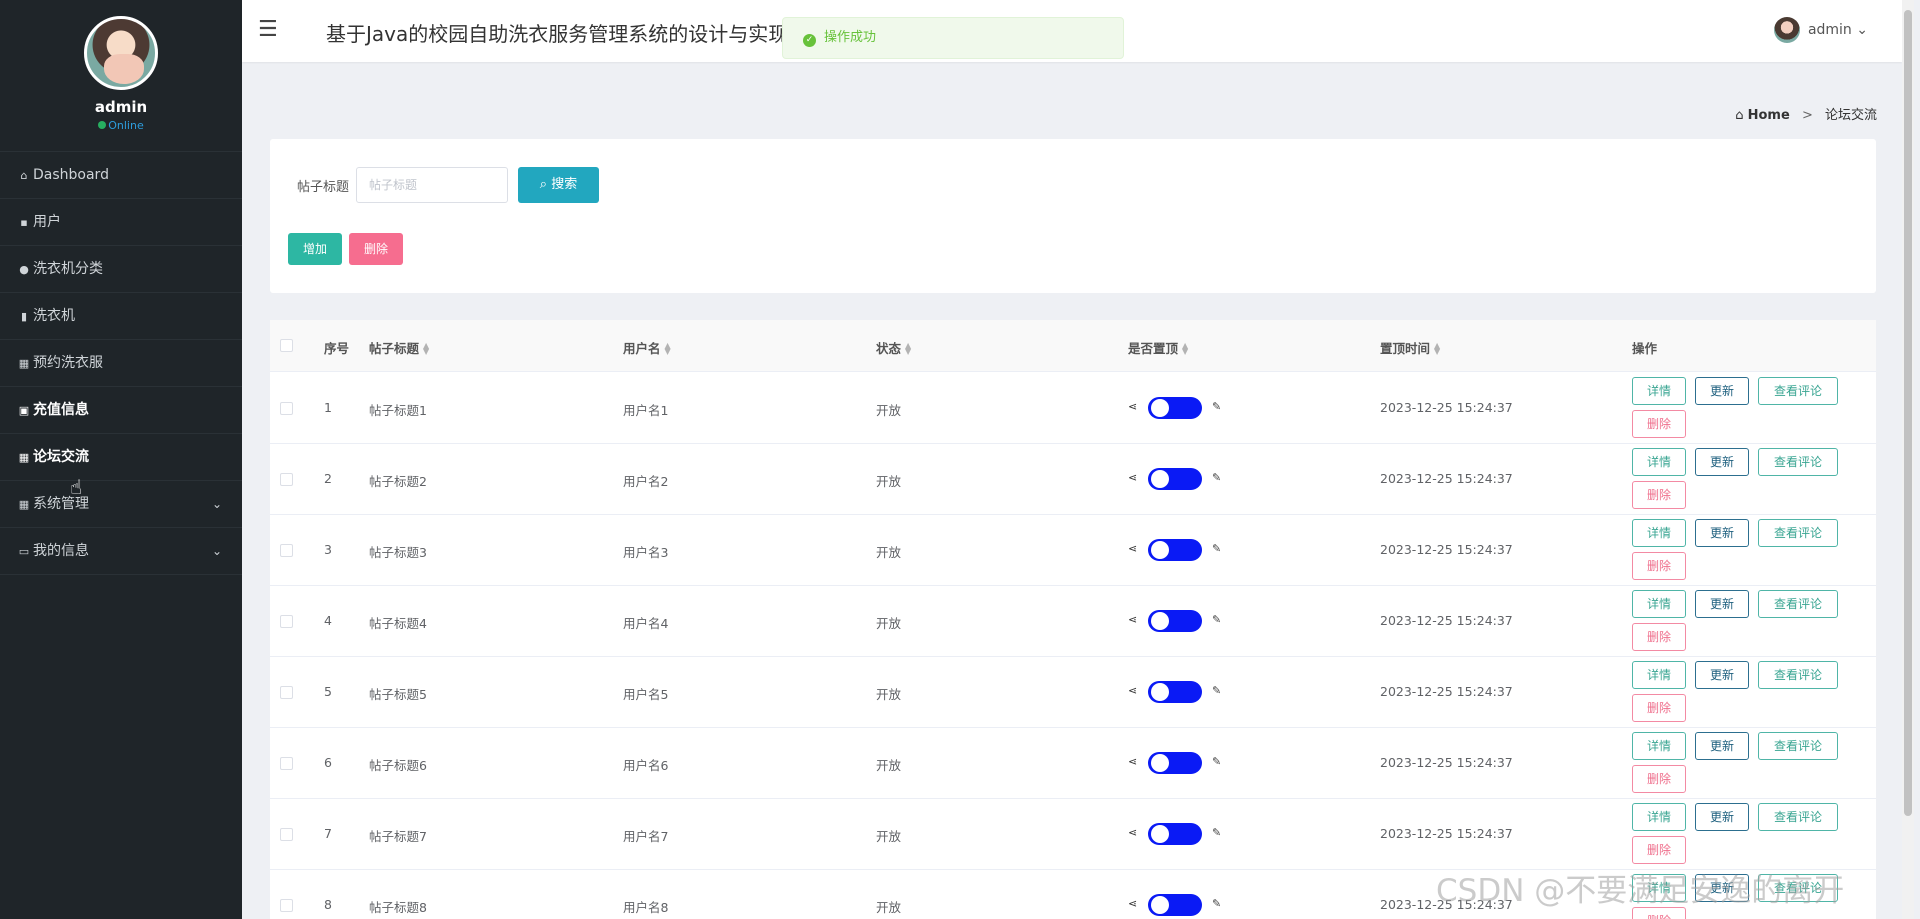  I want to click on breadcrumb-home: Home, so click(1769, 115).